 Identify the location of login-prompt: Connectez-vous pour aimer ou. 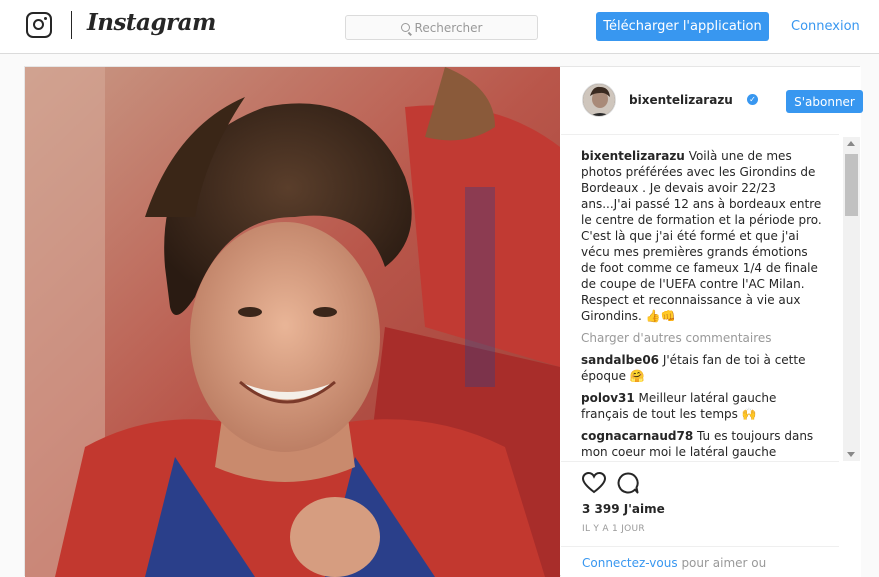
(700, 558).